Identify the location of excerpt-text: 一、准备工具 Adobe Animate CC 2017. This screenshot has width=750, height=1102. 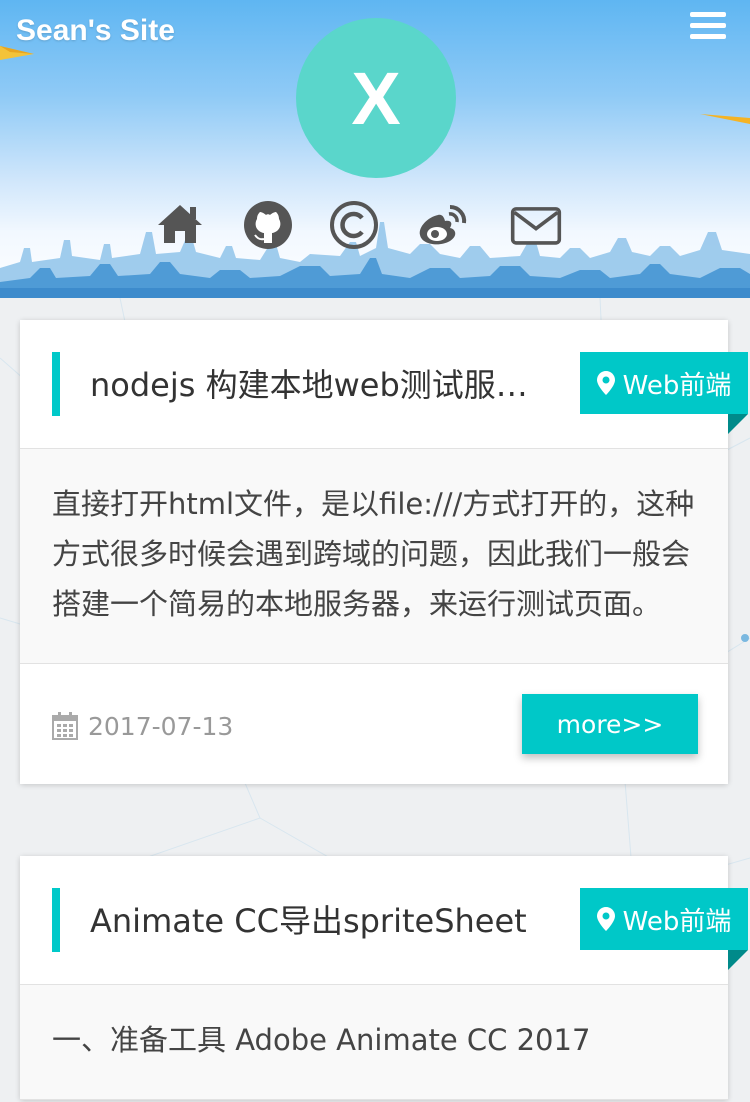
(321, 1040).